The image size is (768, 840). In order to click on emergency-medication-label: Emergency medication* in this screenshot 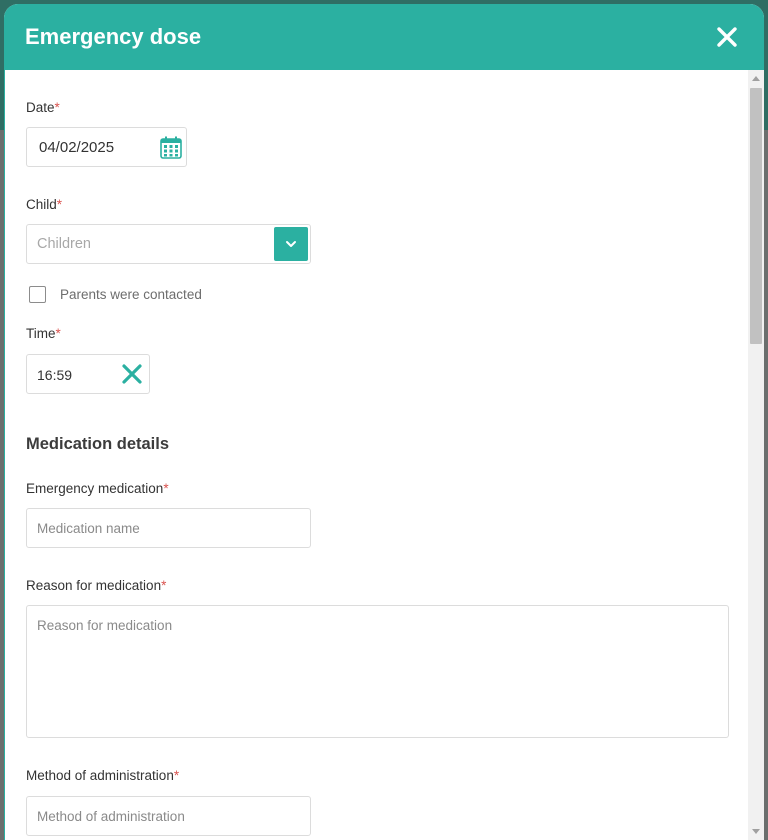, I will do `click(97, 488)`.